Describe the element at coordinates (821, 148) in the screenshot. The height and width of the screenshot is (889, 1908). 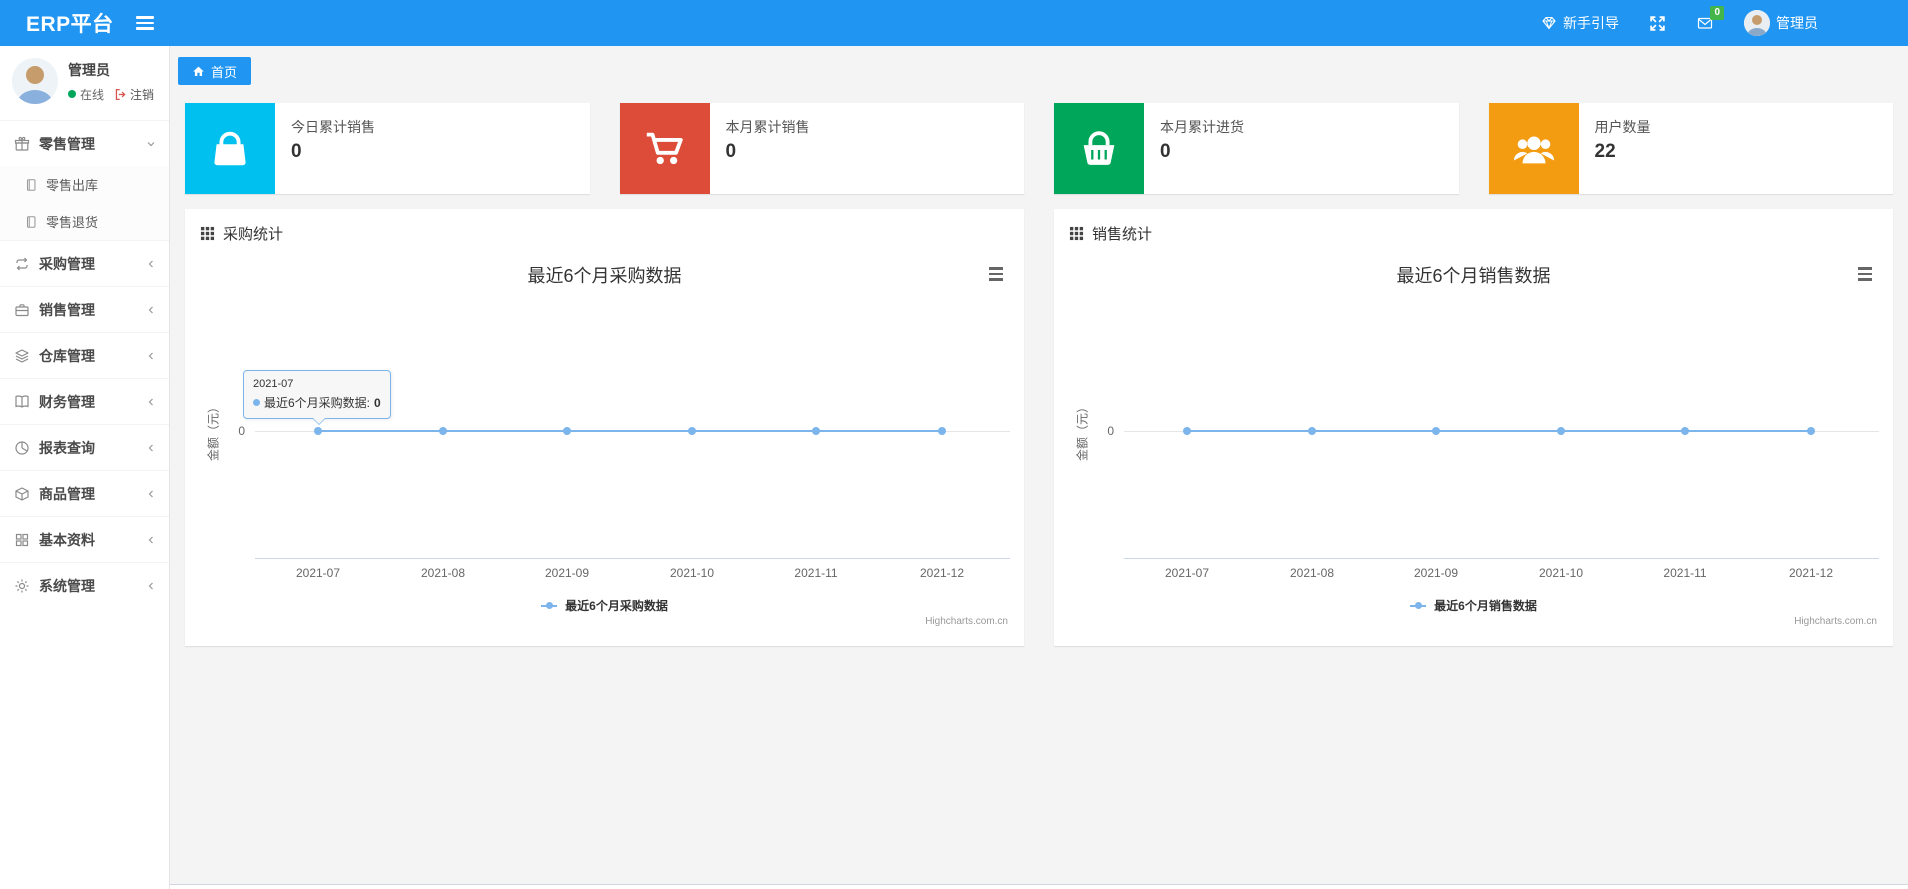
I see `stat-card-month-sales: 本月累计销售 0` at that location.